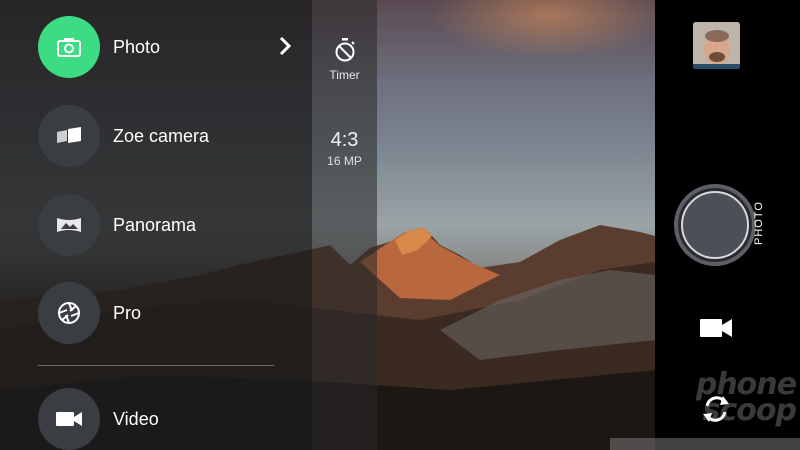 This screenshot has height=450, width=800. Describe the element at coordinates (705, 444) in the screenshot. I see `bottom-band` at that location.